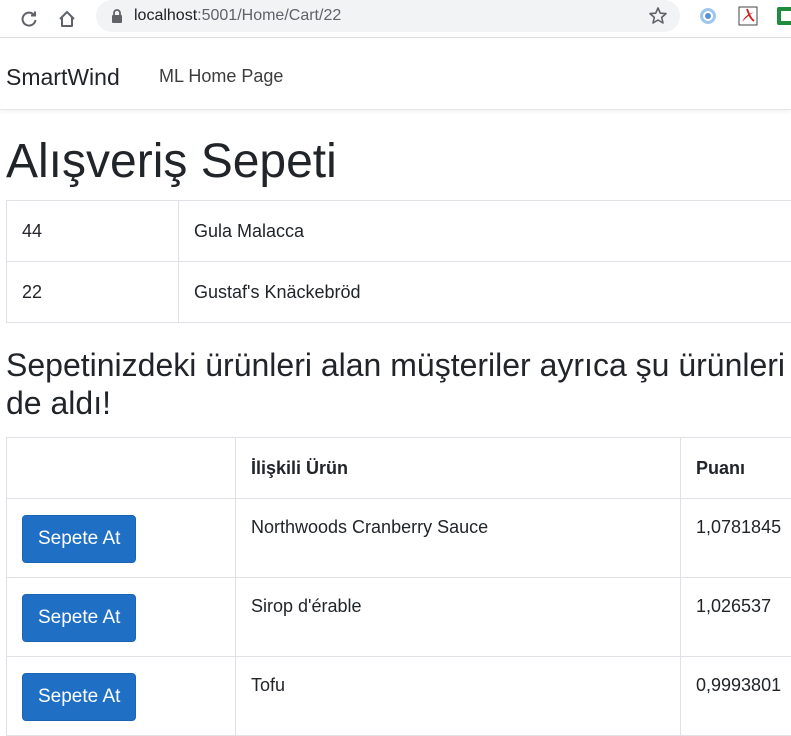 Image resolution: width=791 pixels, height=736 pixels. Describe the element at coordinates (736, 696) in the screenshot. I see `score-cell: 0,9993801` at that location.